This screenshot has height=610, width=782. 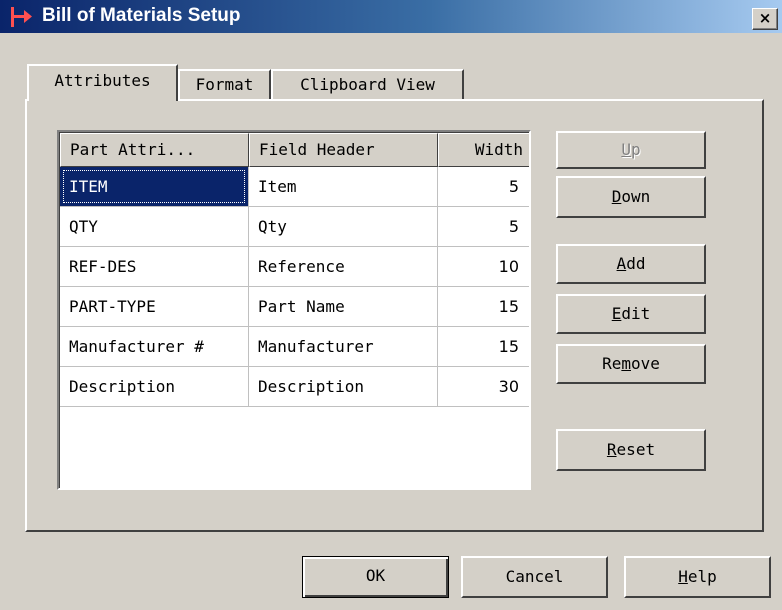 I want to click on cell-attribute: ITEM, so click(x=154, y=187).